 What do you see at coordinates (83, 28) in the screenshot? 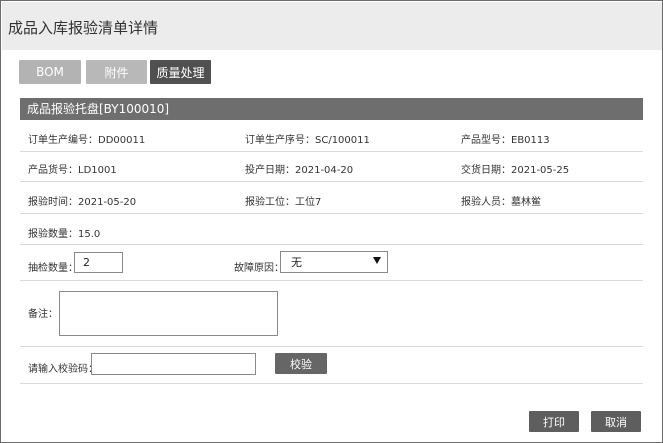
I see `page-title: 成品入库报验清单详情` at bounding box center [83, 28].